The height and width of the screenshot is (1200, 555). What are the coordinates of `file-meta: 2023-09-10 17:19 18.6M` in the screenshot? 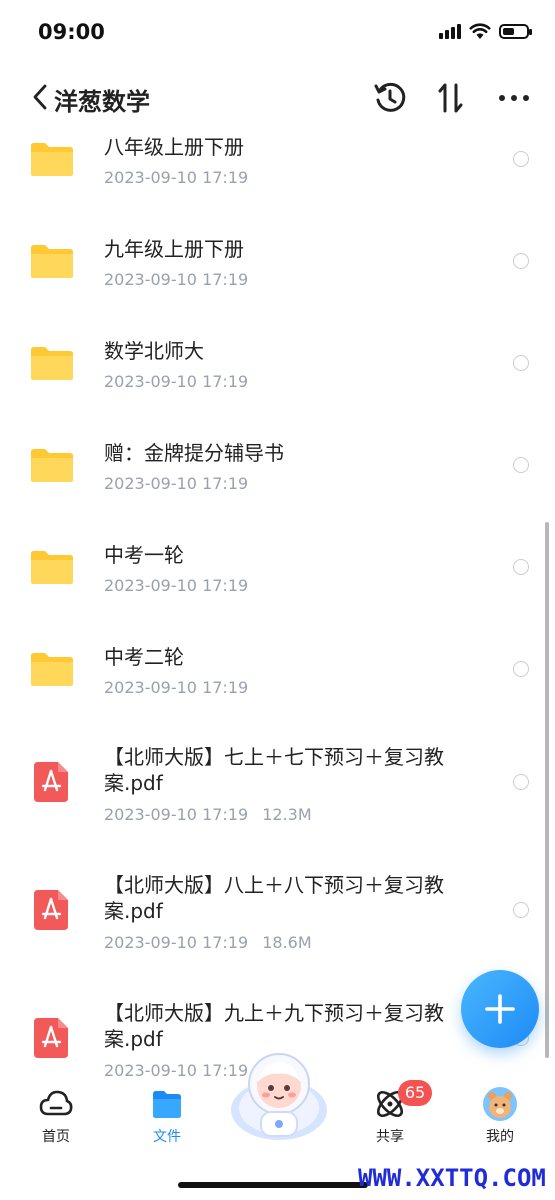 It's located at (208, 942).